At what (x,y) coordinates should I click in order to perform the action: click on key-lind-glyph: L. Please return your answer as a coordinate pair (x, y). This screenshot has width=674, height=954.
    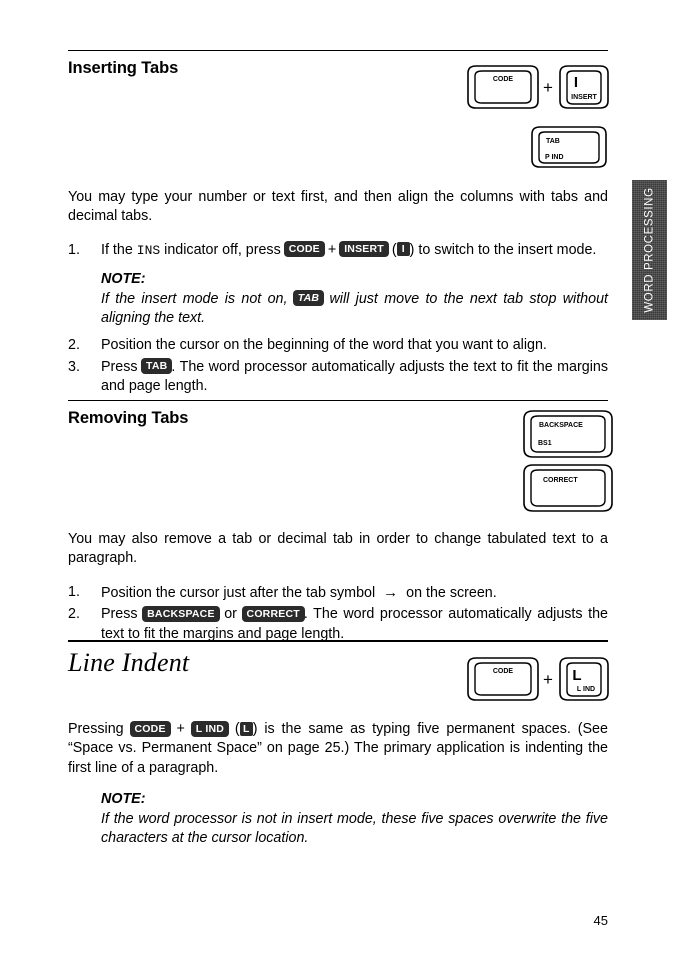
    Looking at the image, I should click on (576, 675).